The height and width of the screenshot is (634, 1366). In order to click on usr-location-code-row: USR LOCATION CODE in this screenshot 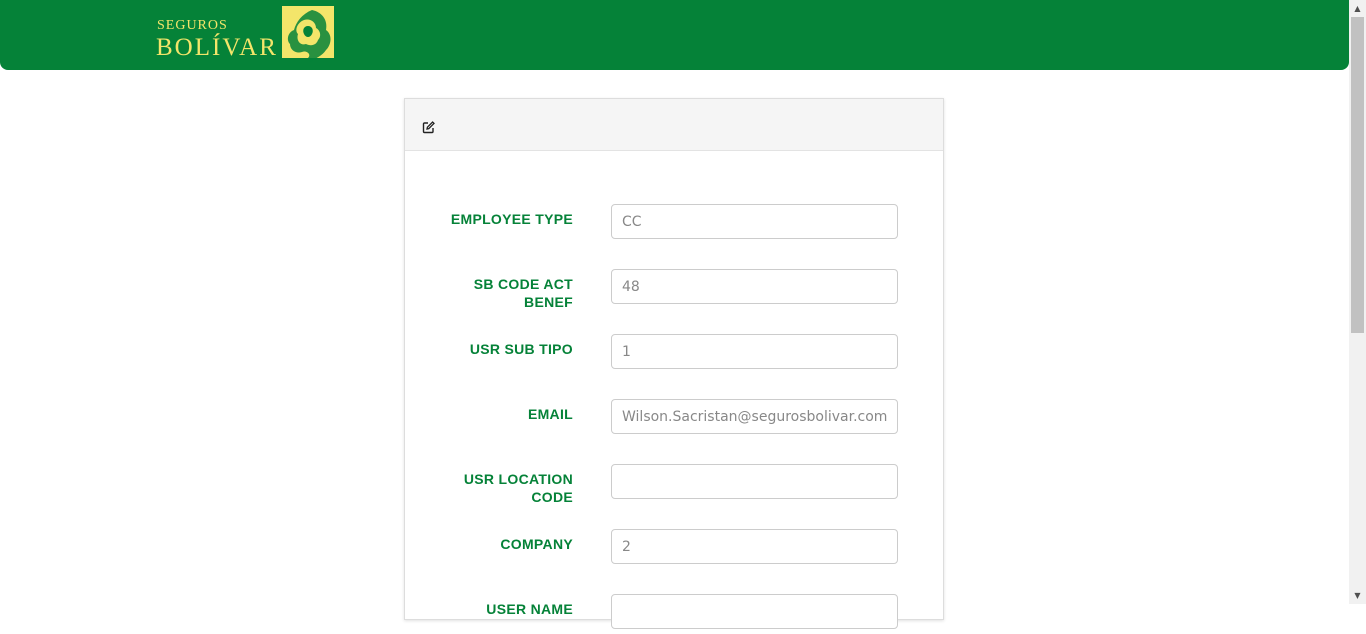, I will do `click(674, 484)`.